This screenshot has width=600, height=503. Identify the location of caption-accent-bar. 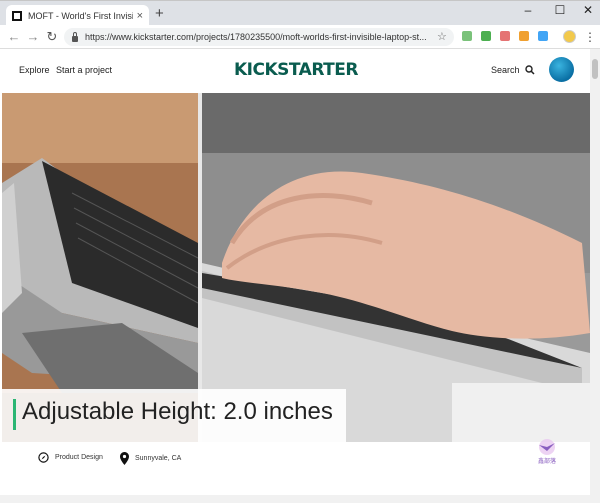
(14, 414).